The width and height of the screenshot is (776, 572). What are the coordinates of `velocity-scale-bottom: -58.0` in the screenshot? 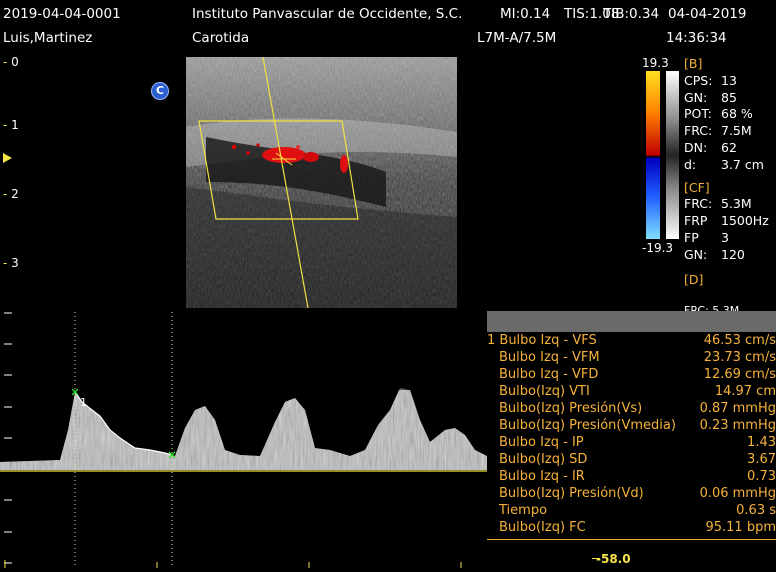 It's located at (613, 559).